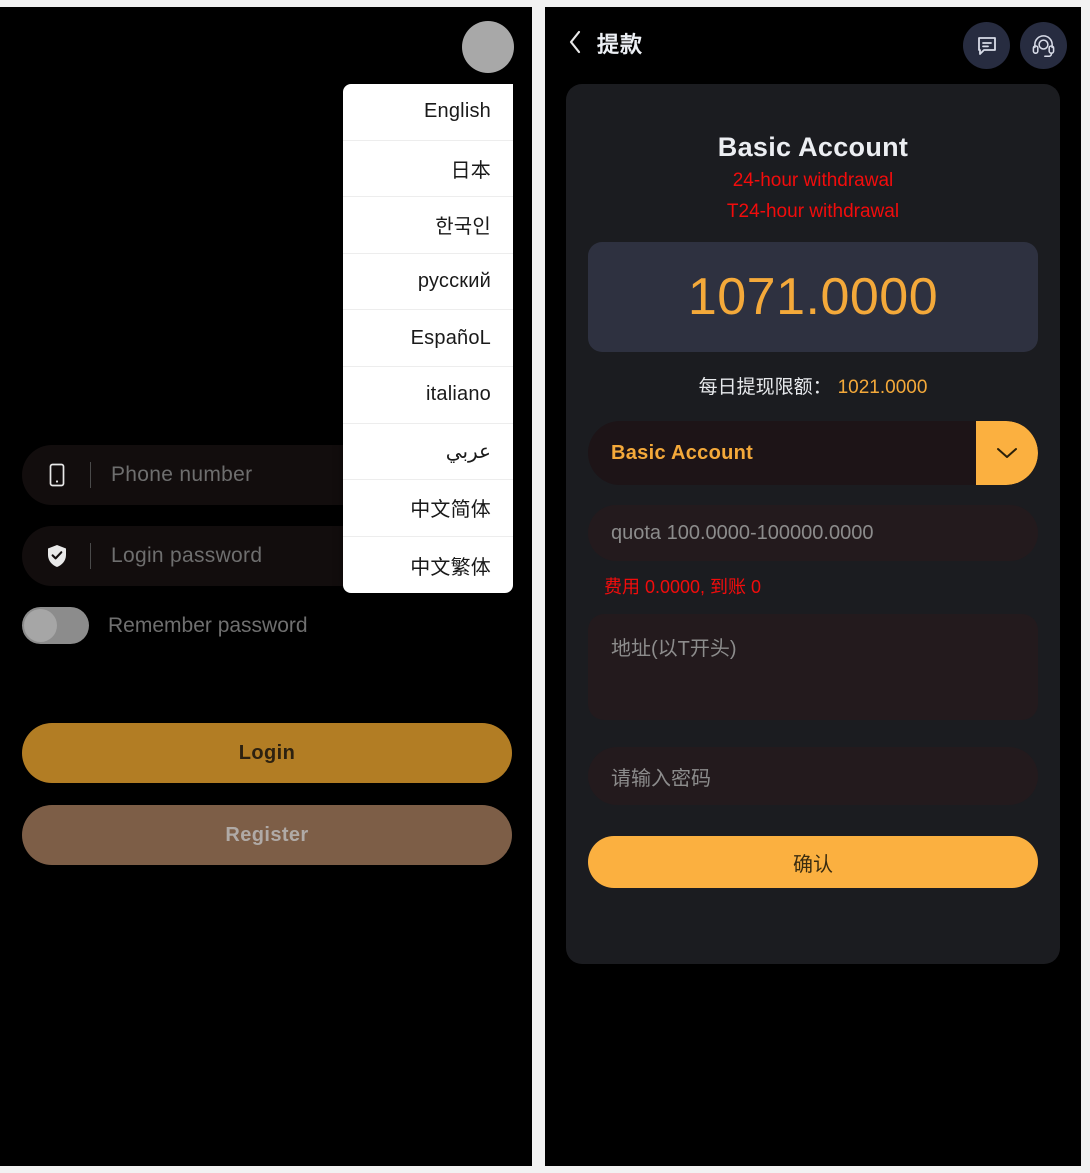  I want to click on chat-bubble-icon, so click(986, 45).